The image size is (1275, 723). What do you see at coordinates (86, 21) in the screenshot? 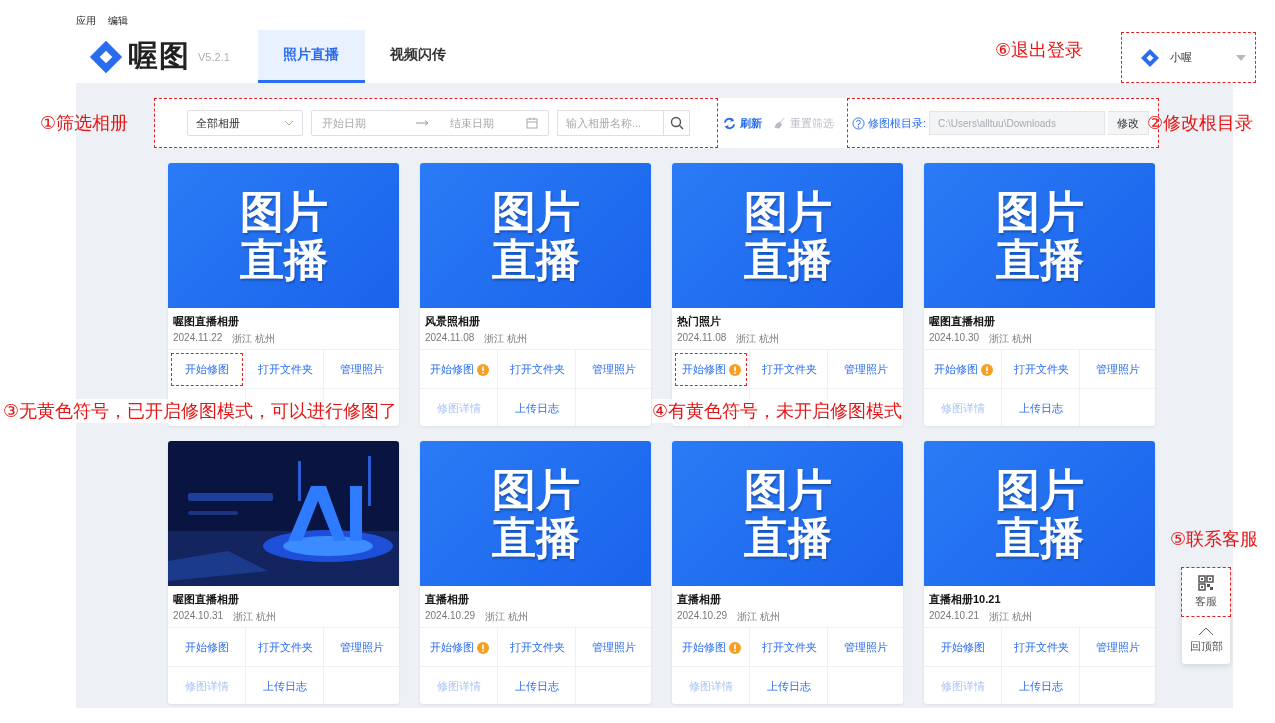
I see `menu-item: 应用` at bounding box center [86, 21].